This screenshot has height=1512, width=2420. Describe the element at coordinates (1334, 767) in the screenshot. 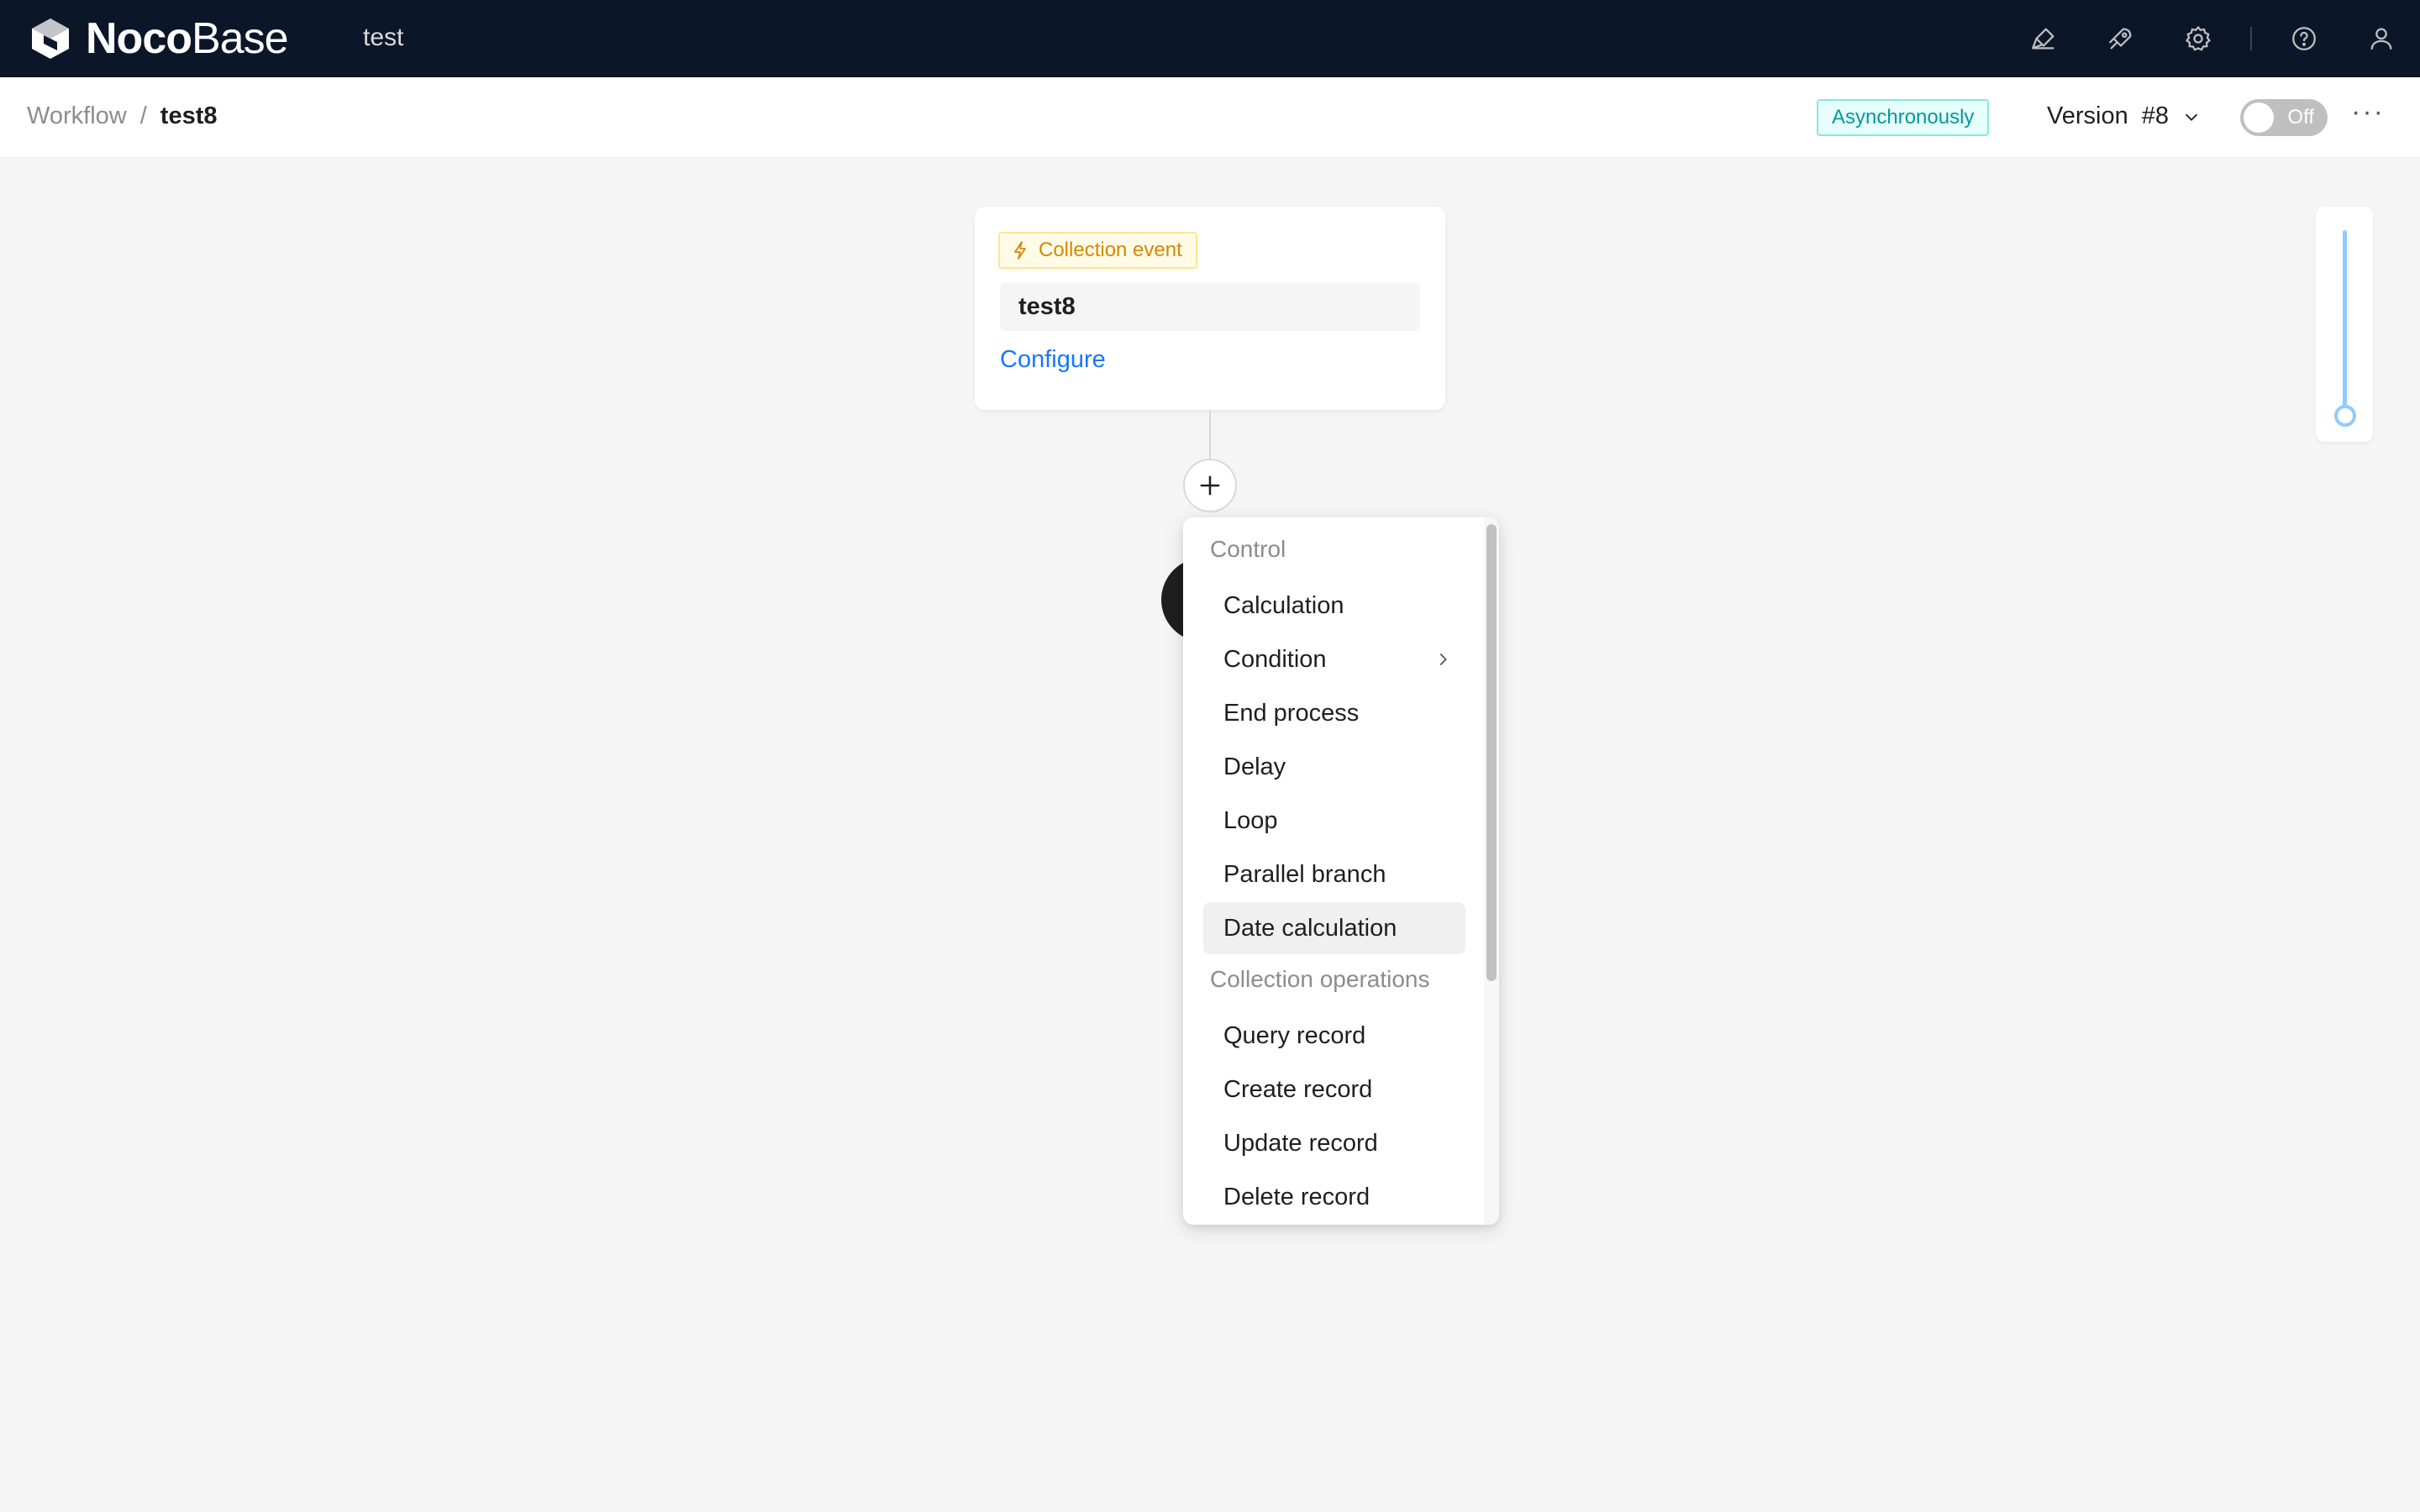

I see `menu-item-delay: Delay` at that location.